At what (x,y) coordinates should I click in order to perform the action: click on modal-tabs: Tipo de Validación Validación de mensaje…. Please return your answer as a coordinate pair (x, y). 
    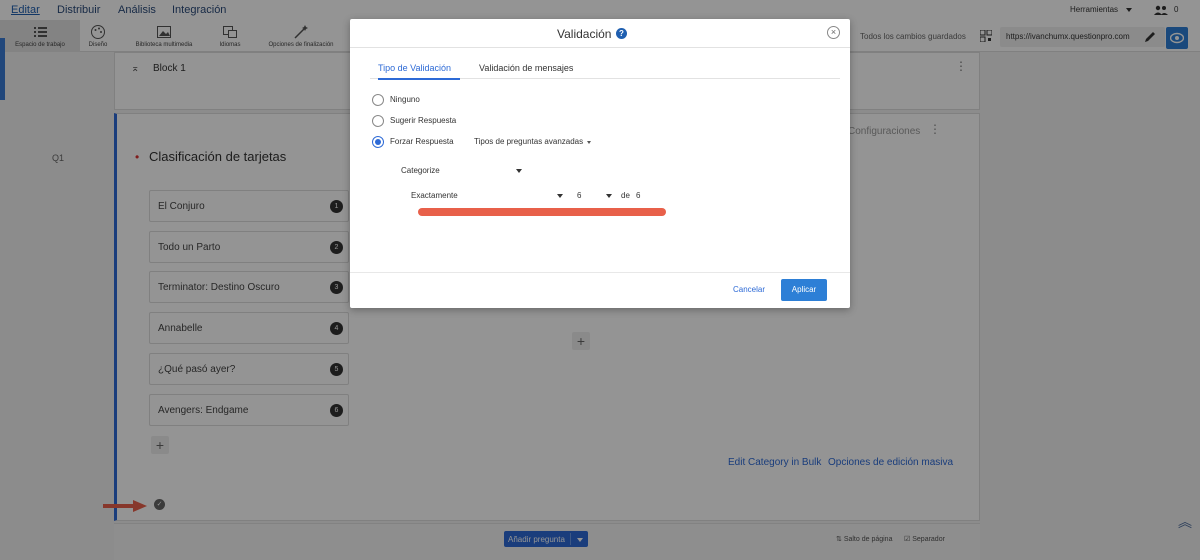
    Looking at the image, I should click on (605, 69).